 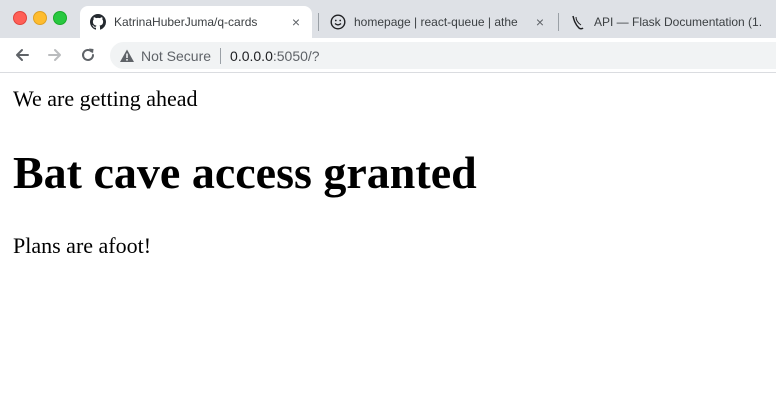 What do you see at coordinates (176, 56) in the screenshot?
I see `security-status: Not Secure` at bounding box center [176, 56].